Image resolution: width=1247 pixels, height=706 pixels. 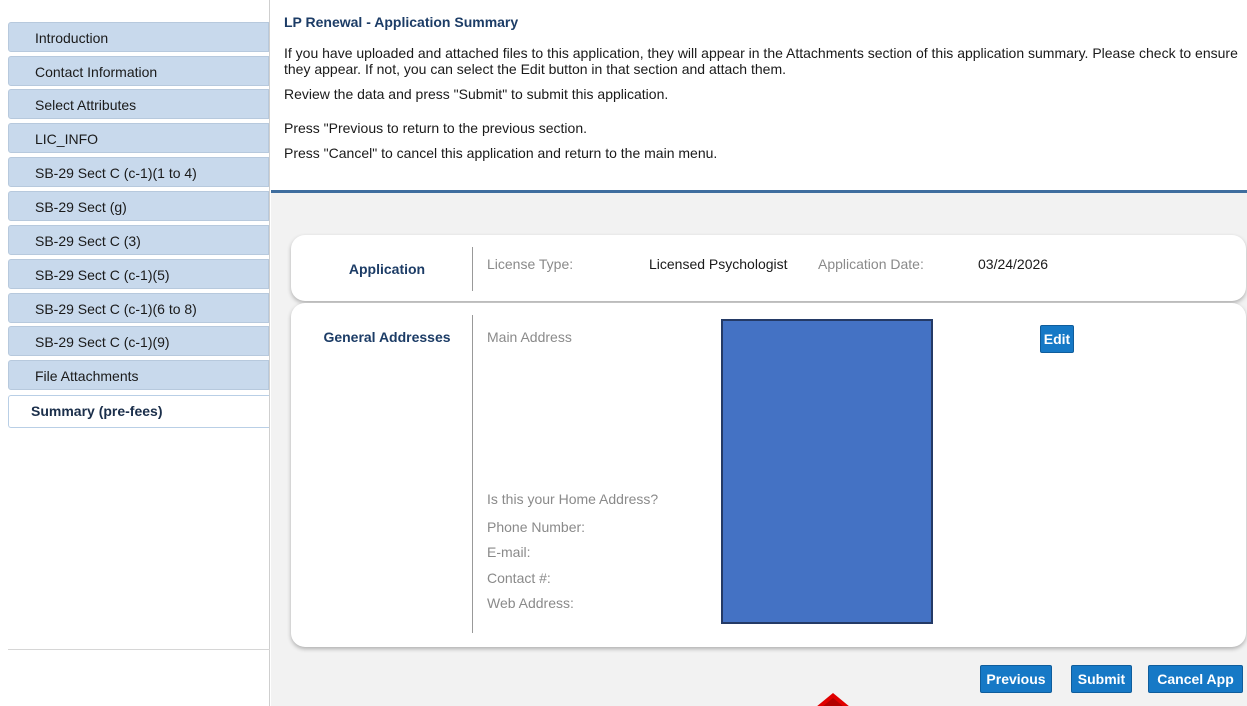 I want to click on general-addresses-section-title: General Addresses, so click(x=387, y=337).